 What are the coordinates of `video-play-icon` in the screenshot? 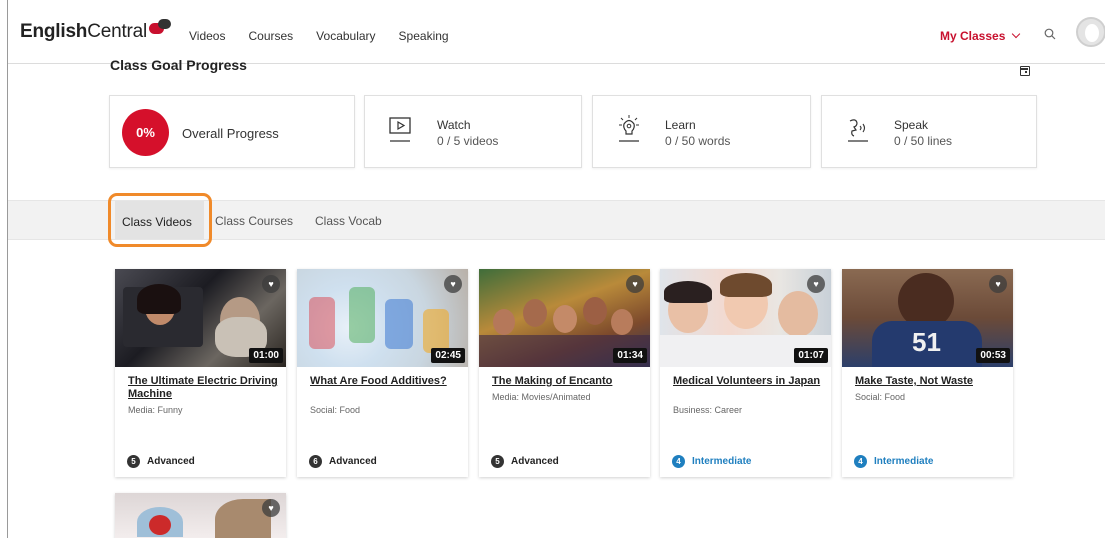 It's located at (400, 129).